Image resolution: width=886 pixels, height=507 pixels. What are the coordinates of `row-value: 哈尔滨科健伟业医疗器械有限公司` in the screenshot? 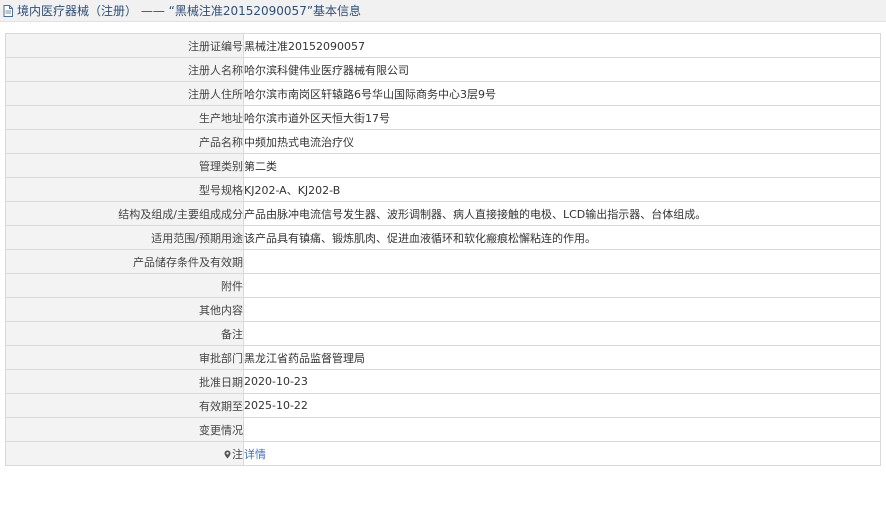 It's located at (562, 69).